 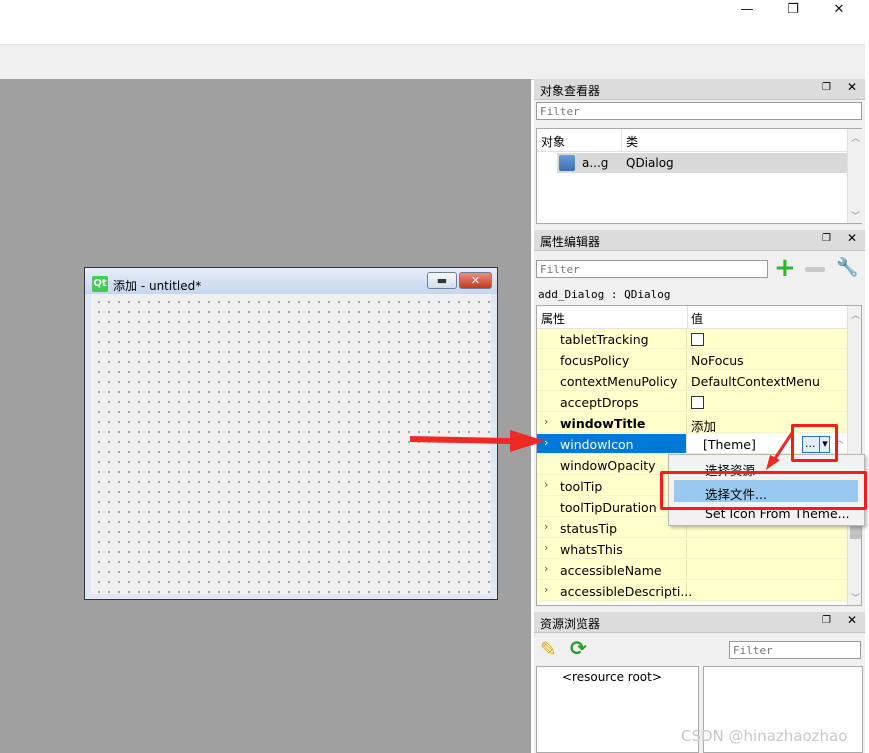 What do you see at coordinates (475, 280) in the screenshot?
I see `form-close-button: ✕` at bounding box center [475, 280].